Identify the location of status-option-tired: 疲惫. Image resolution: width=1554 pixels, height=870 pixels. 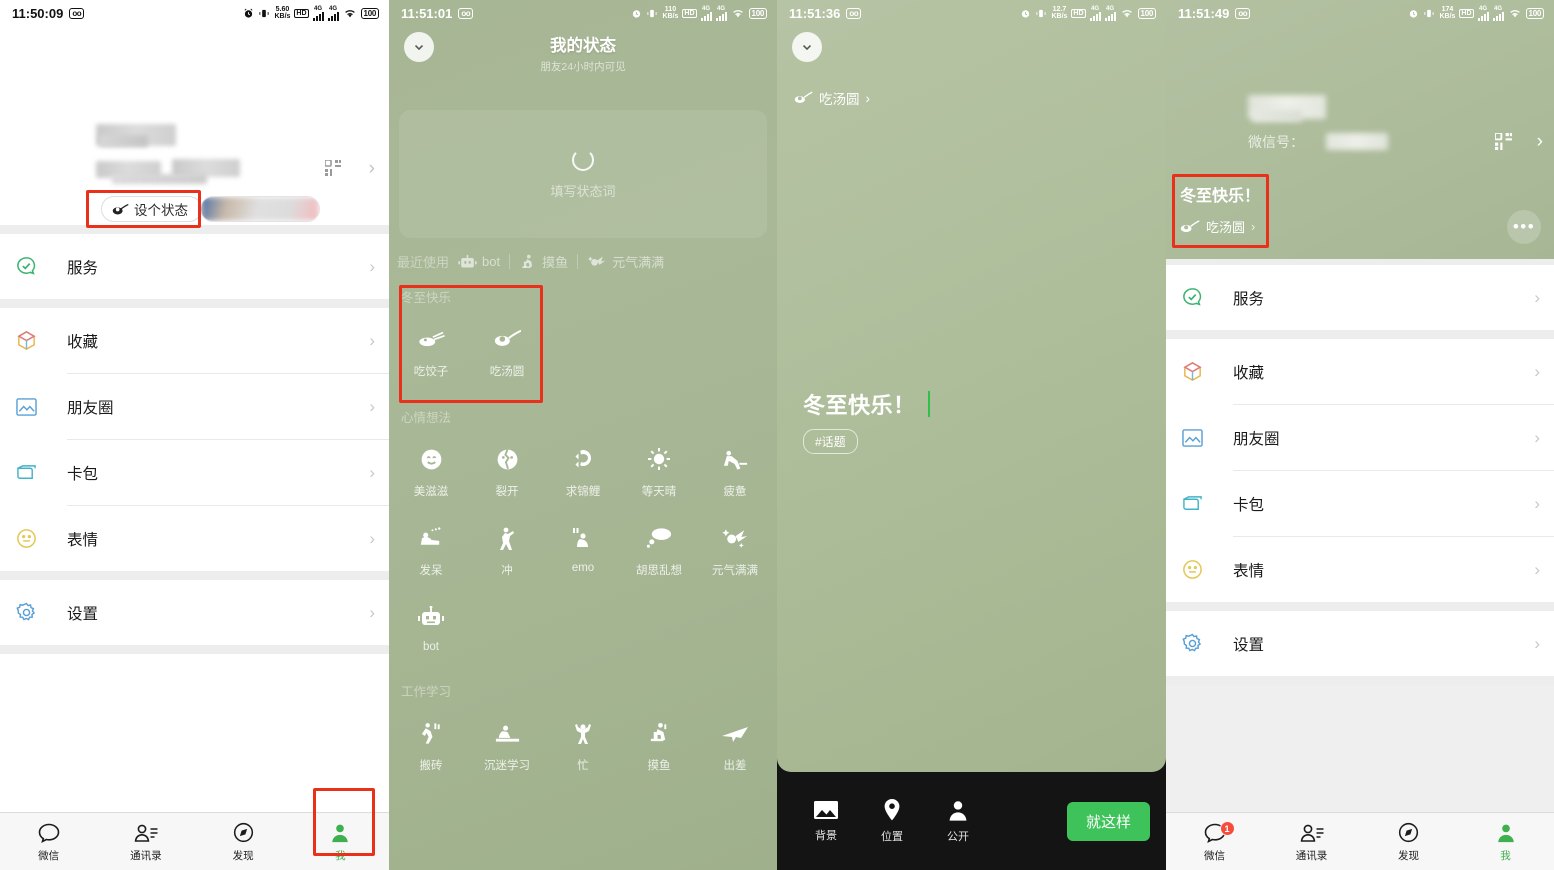
(735, 465).